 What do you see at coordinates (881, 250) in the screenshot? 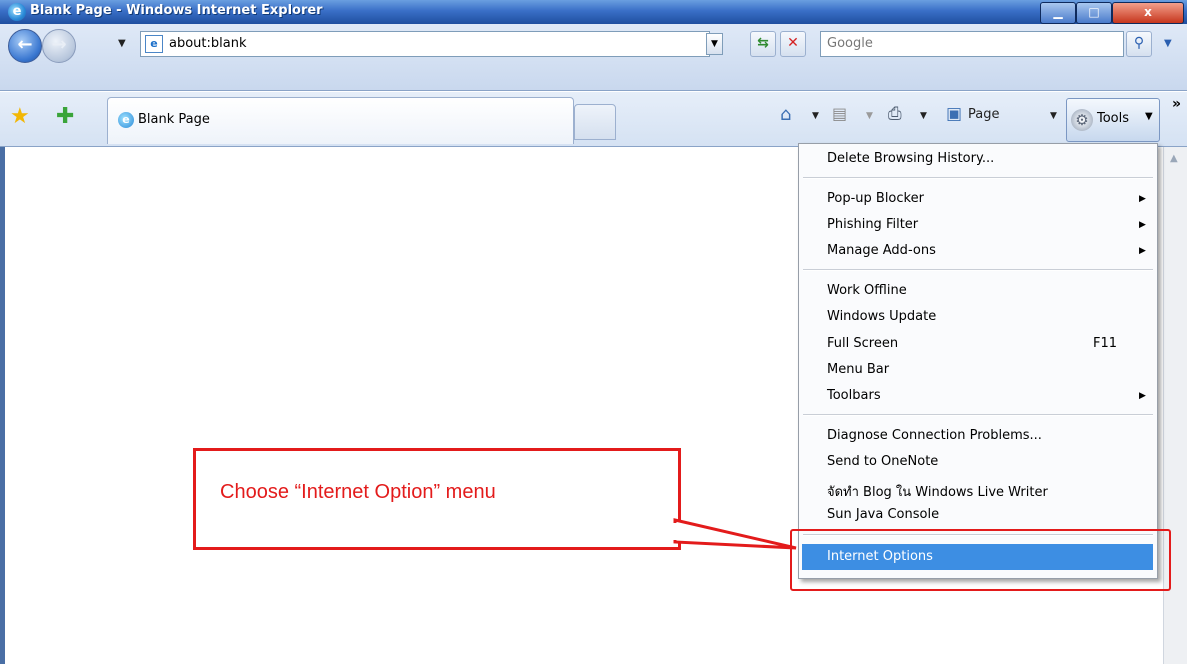
I see `menu-item-manage-addons: Manage Add-ons` at bounding box center [881, 250].